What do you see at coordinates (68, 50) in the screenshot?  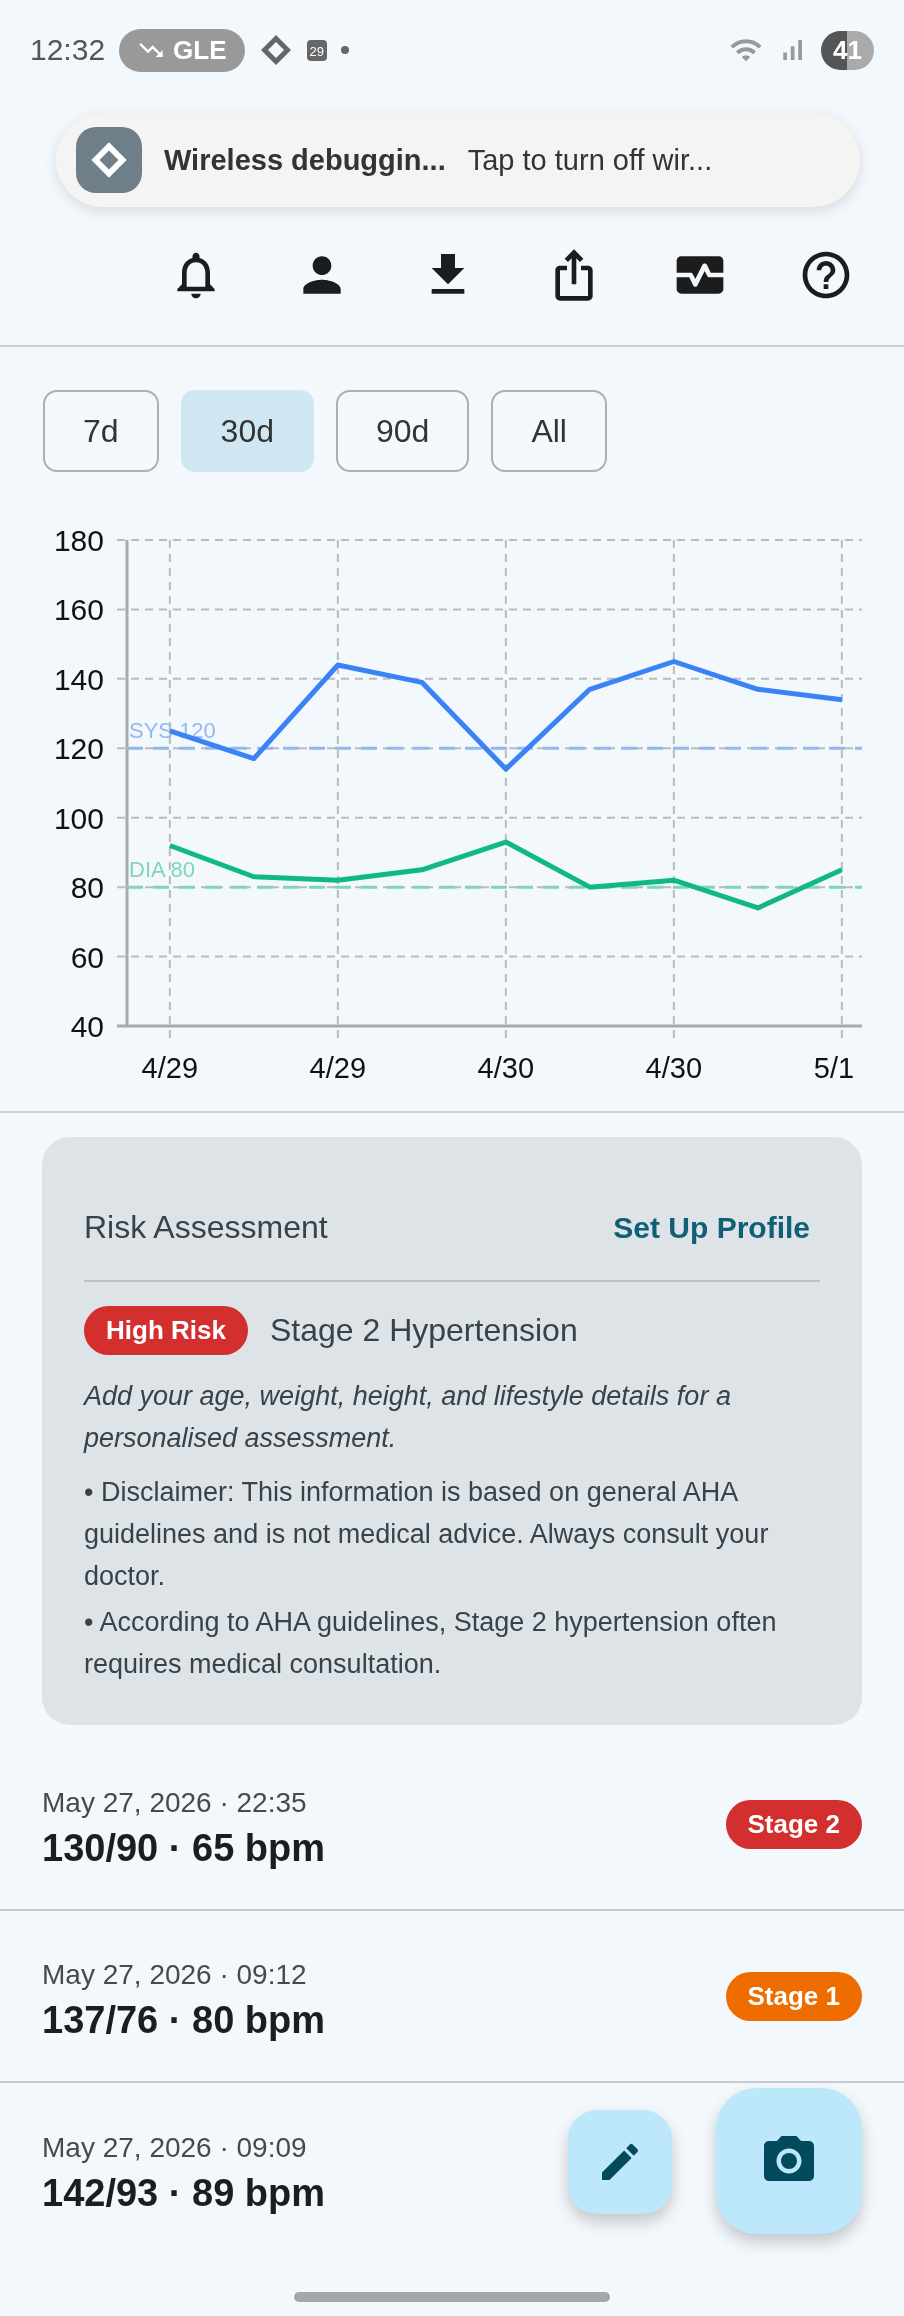 I see `status-time: 12:32` at bounding box center [68, 50].